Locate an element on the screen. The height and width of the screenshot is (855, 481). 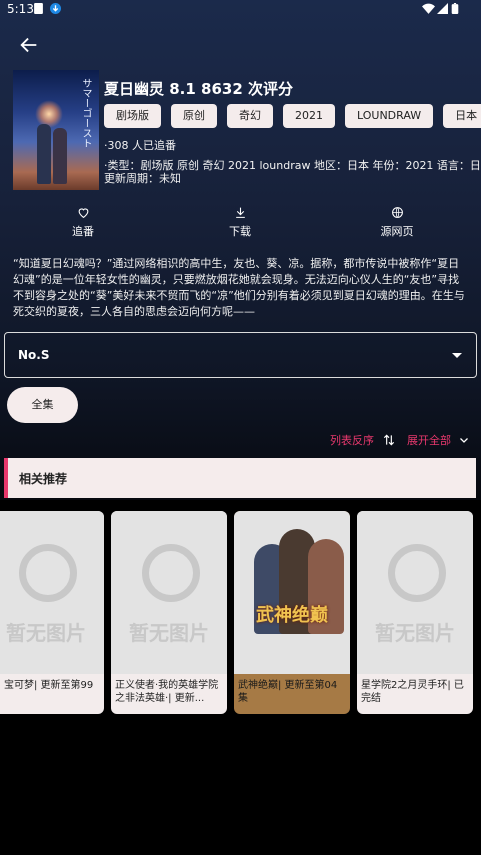
reverse-order-label: 列表反序 is located at coordinates (352, 440).